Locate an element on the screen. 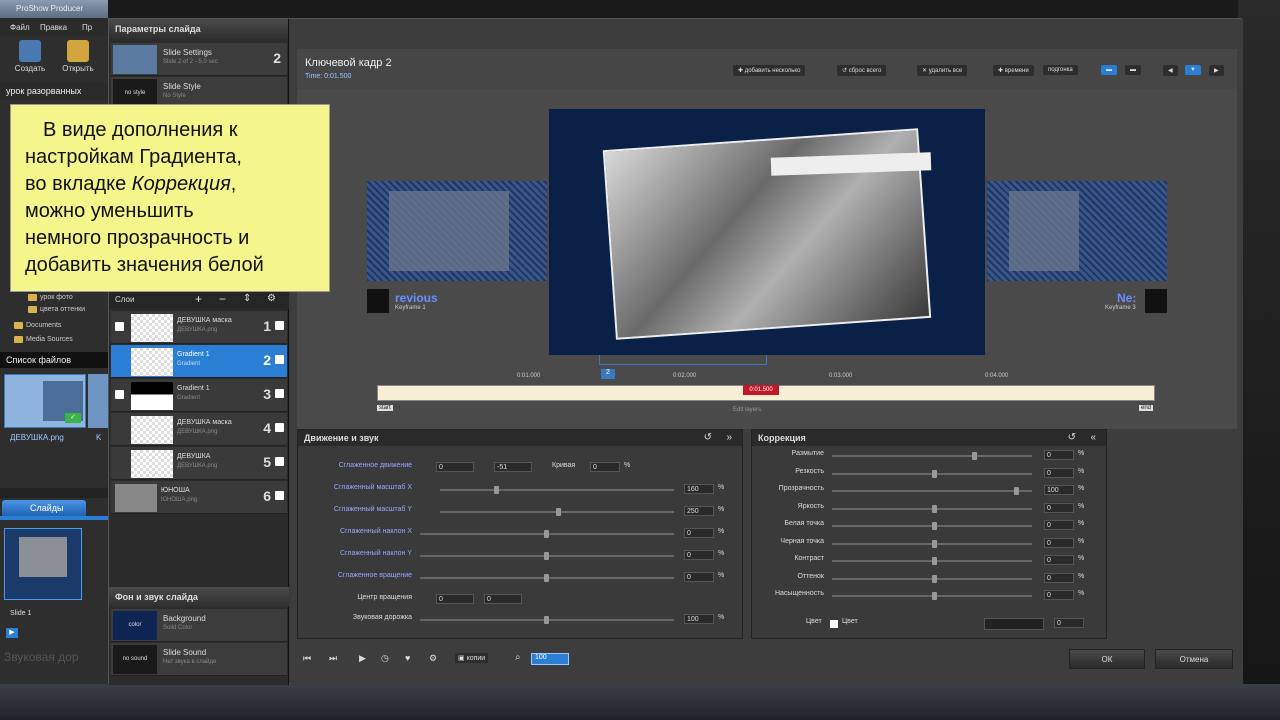 The height and width of the screenshot is (720, 1280). layer-row-selected: Gradient 1 Gradient 2 is located at coordinates (199, 361).